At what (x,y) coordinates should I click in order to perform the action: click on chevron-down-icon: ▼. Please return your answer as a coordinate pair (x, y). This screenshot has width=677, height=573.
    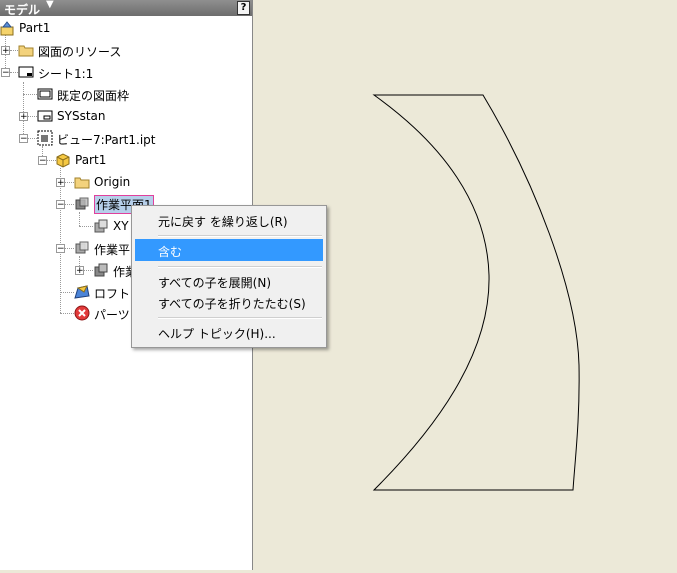
    Looking at the image, I should click on (50, 5).